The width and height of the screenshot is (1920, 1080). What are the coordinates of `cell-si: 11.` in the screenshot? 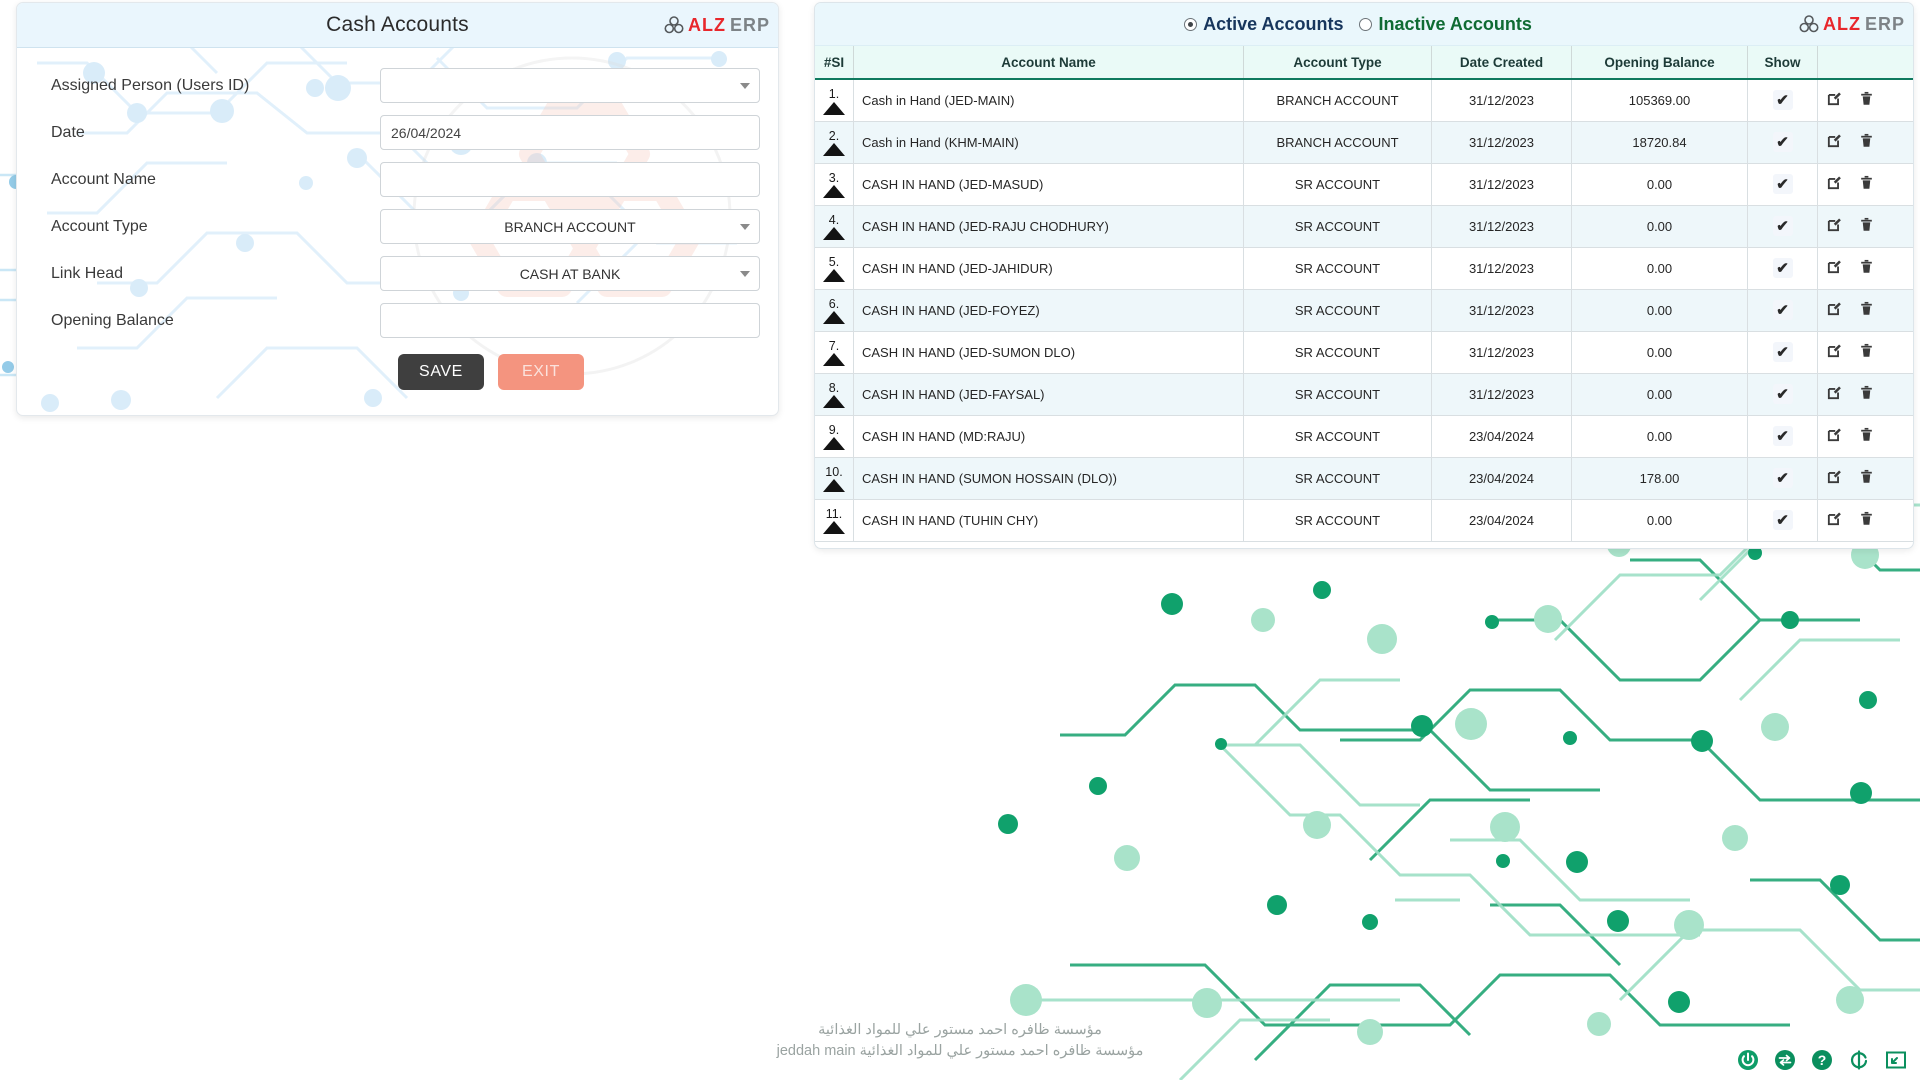 It's located at (834, 520).